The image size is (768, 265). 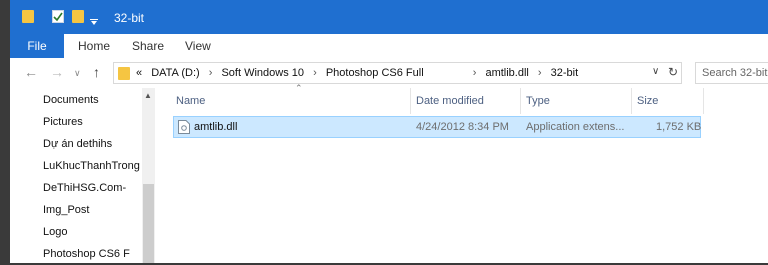 What do you see at coordinates (77, 73) in the screenshot?
I see `recent-locations-icon: ∨` at bounding box center [77, 73].